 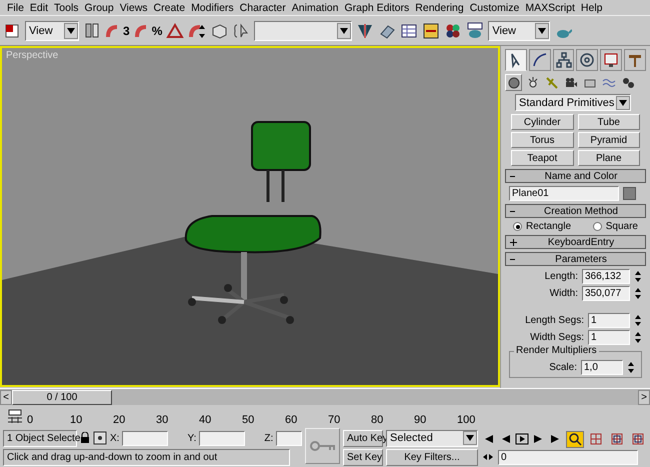 What do you see at coordinates (575, 439) in the screenshot?
I see `viewport-nav-button` at bounding box center [575, 439].